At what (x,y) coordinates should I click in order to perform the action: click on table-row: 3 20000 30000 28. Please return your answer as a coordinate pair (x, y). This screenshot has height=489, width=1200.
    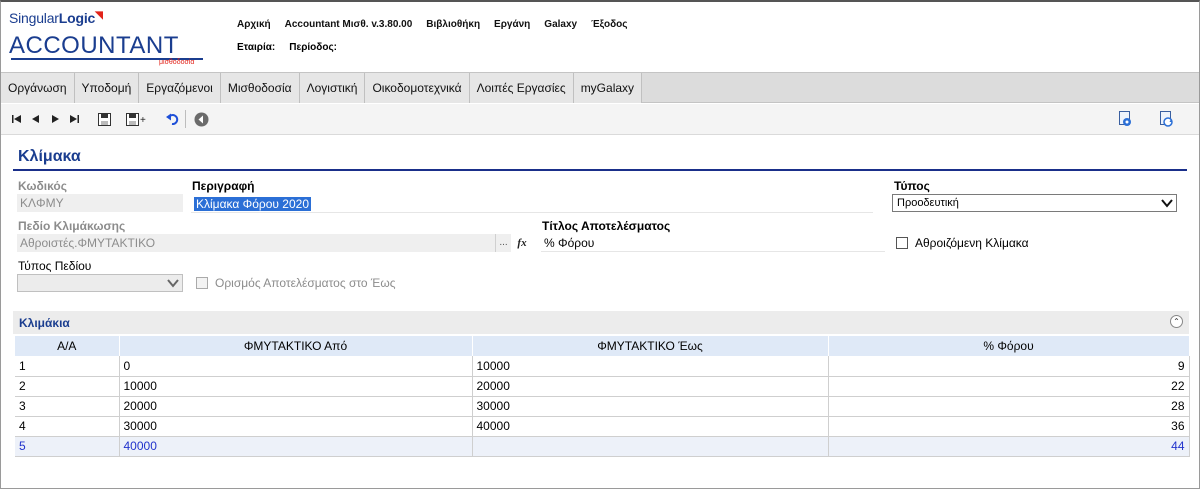
    Looking at the image, I should click on (602, 406).